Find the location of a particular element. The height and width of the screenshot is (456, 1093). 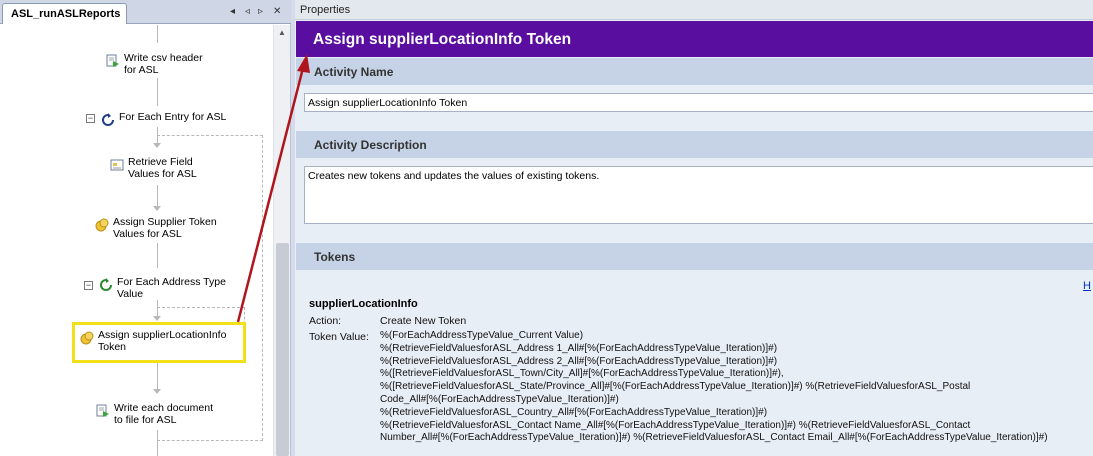

scroll-up-arrow-icon: ▲ is located at coordinates (282, 32).